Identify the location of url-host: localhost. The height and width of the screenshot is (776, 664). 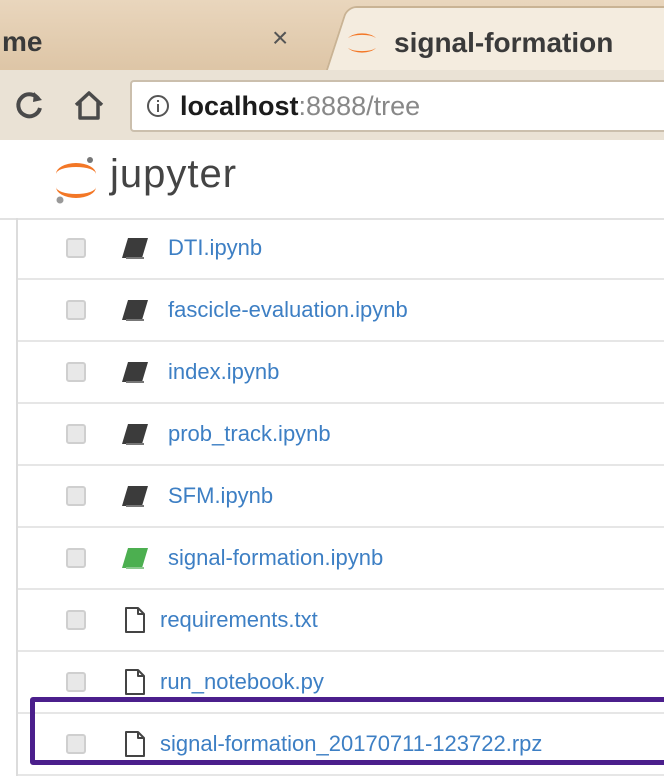
(239, 105).